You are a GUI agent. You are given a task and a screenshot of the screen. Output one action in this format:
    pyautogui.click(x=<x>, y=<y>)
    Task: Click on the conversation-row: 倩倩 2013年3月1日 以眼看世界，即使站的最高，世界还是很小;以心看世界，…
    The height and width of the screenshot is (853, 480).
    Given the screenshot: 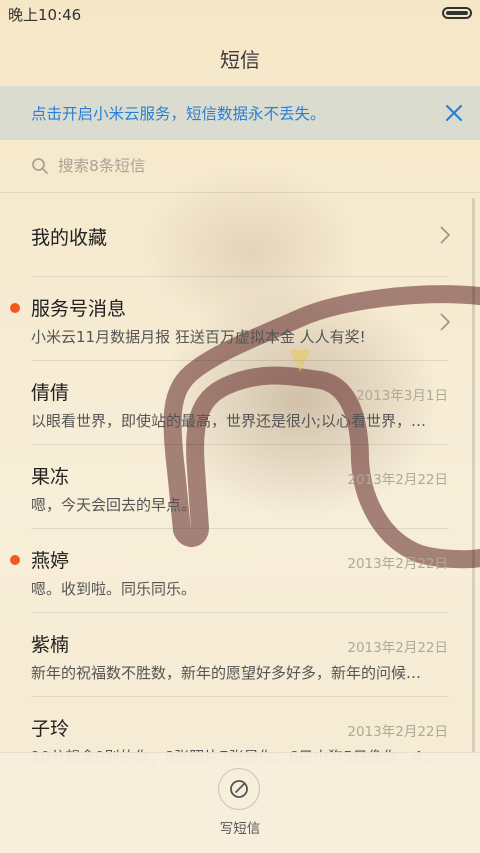 What is the action you would take?
    pyautogui.click(x=240, y=403)
    